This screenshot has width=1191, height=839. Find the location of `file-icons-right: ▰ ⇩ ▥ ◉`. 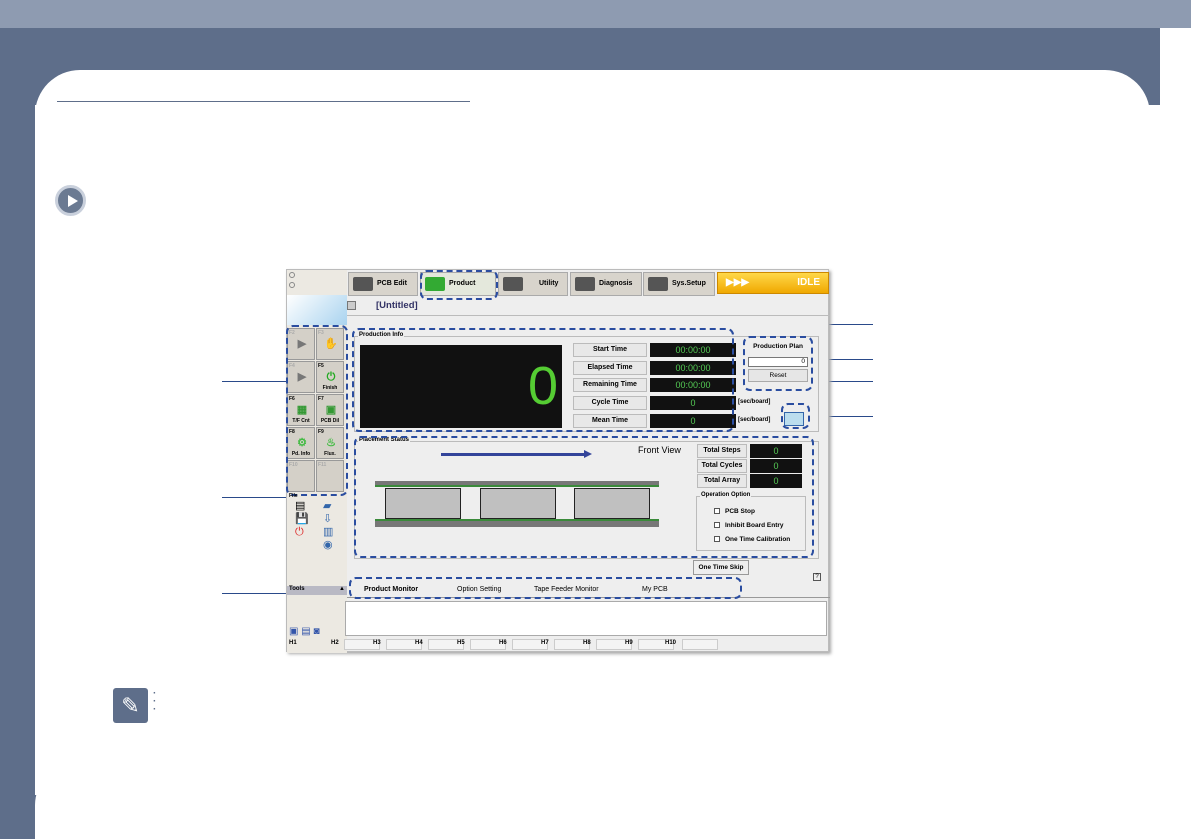

file-icons-right: ▰ ⇩ ▥ ◉ is located at coordinates (328, 526).